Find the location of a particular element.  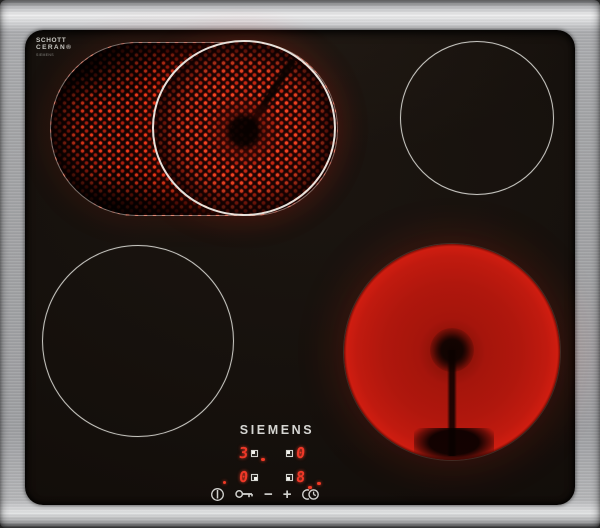

touch-control-row: − + is located at coordinates (265, 491).